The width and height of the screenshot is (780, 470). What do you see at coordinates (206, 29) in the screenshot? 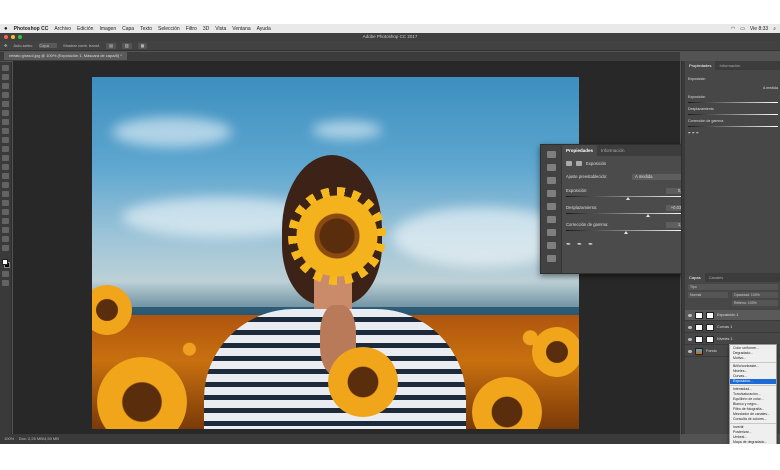
I see `menu-3d: 3D` at bounding box center [206, 29].